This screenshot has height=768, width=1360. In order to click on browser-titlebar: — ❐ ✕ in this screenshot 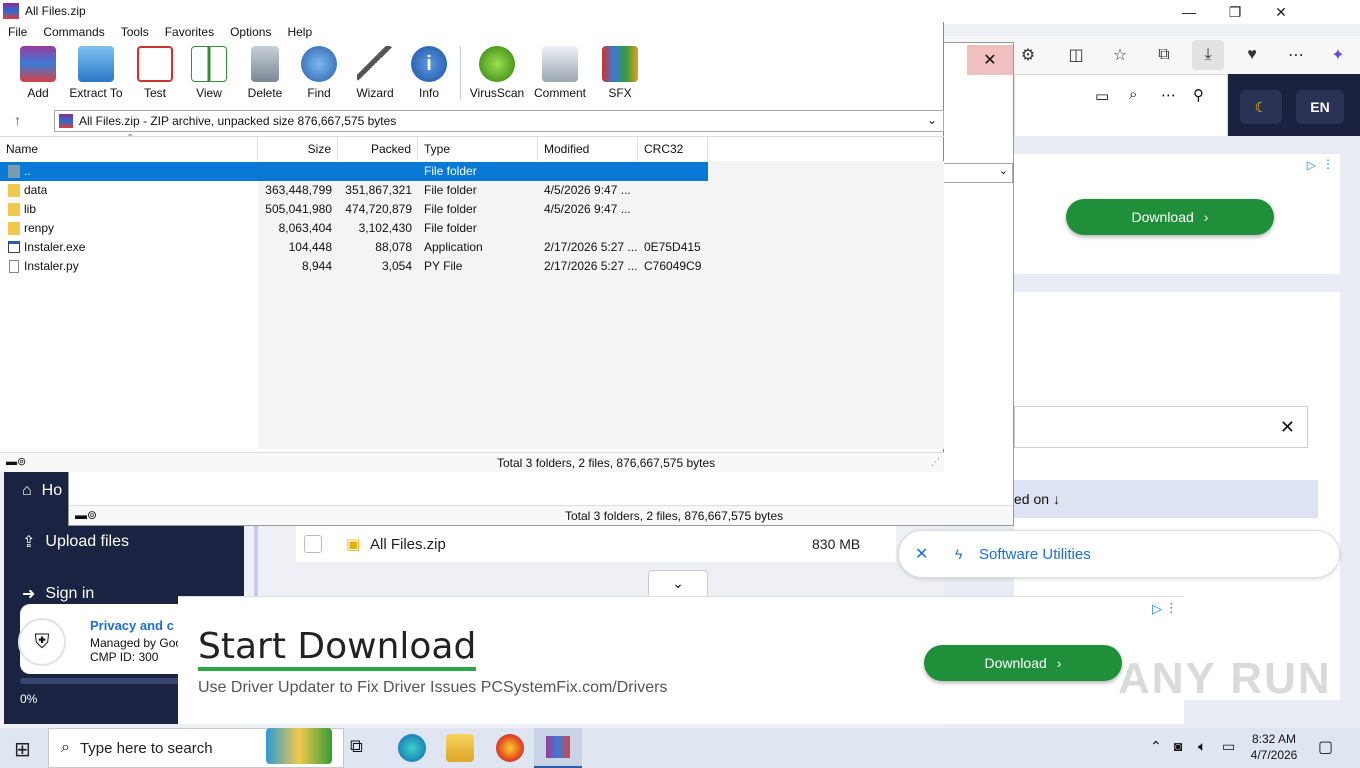, I will do `click(1152, 12)`.